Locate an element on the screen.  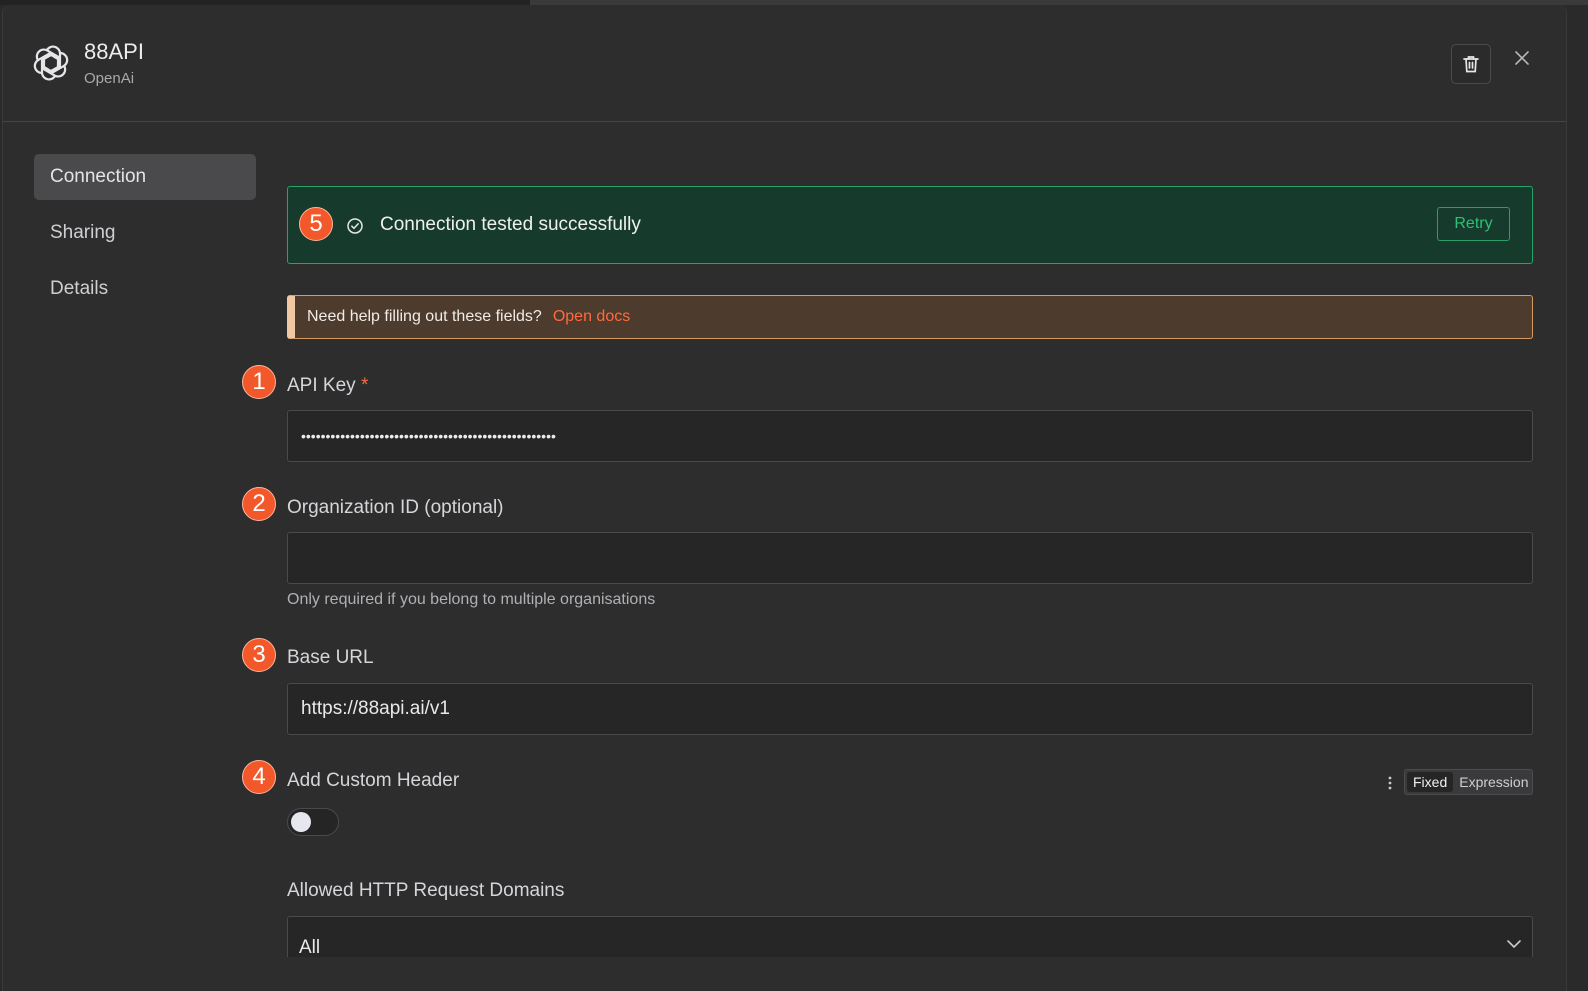
allowed-domains-label: Allowed HTTP Request Domains is located at coordinates (426, 890).